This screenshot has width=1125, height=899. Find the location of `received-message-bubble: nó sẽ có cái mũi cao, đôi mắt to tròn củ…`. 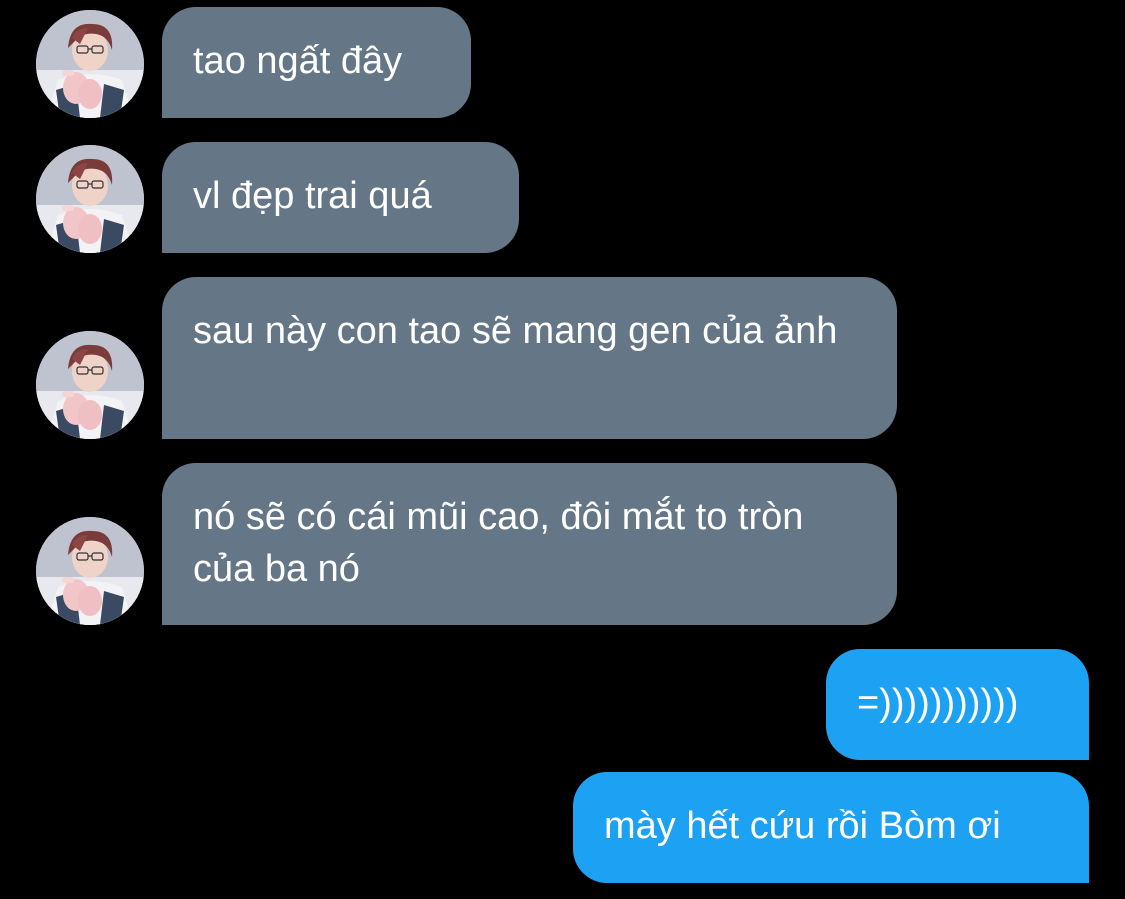

received-message-bubble: nó sẽ có cái mũi cao, đôi mắt to tròn củ… is located at coordinates (529, 544).